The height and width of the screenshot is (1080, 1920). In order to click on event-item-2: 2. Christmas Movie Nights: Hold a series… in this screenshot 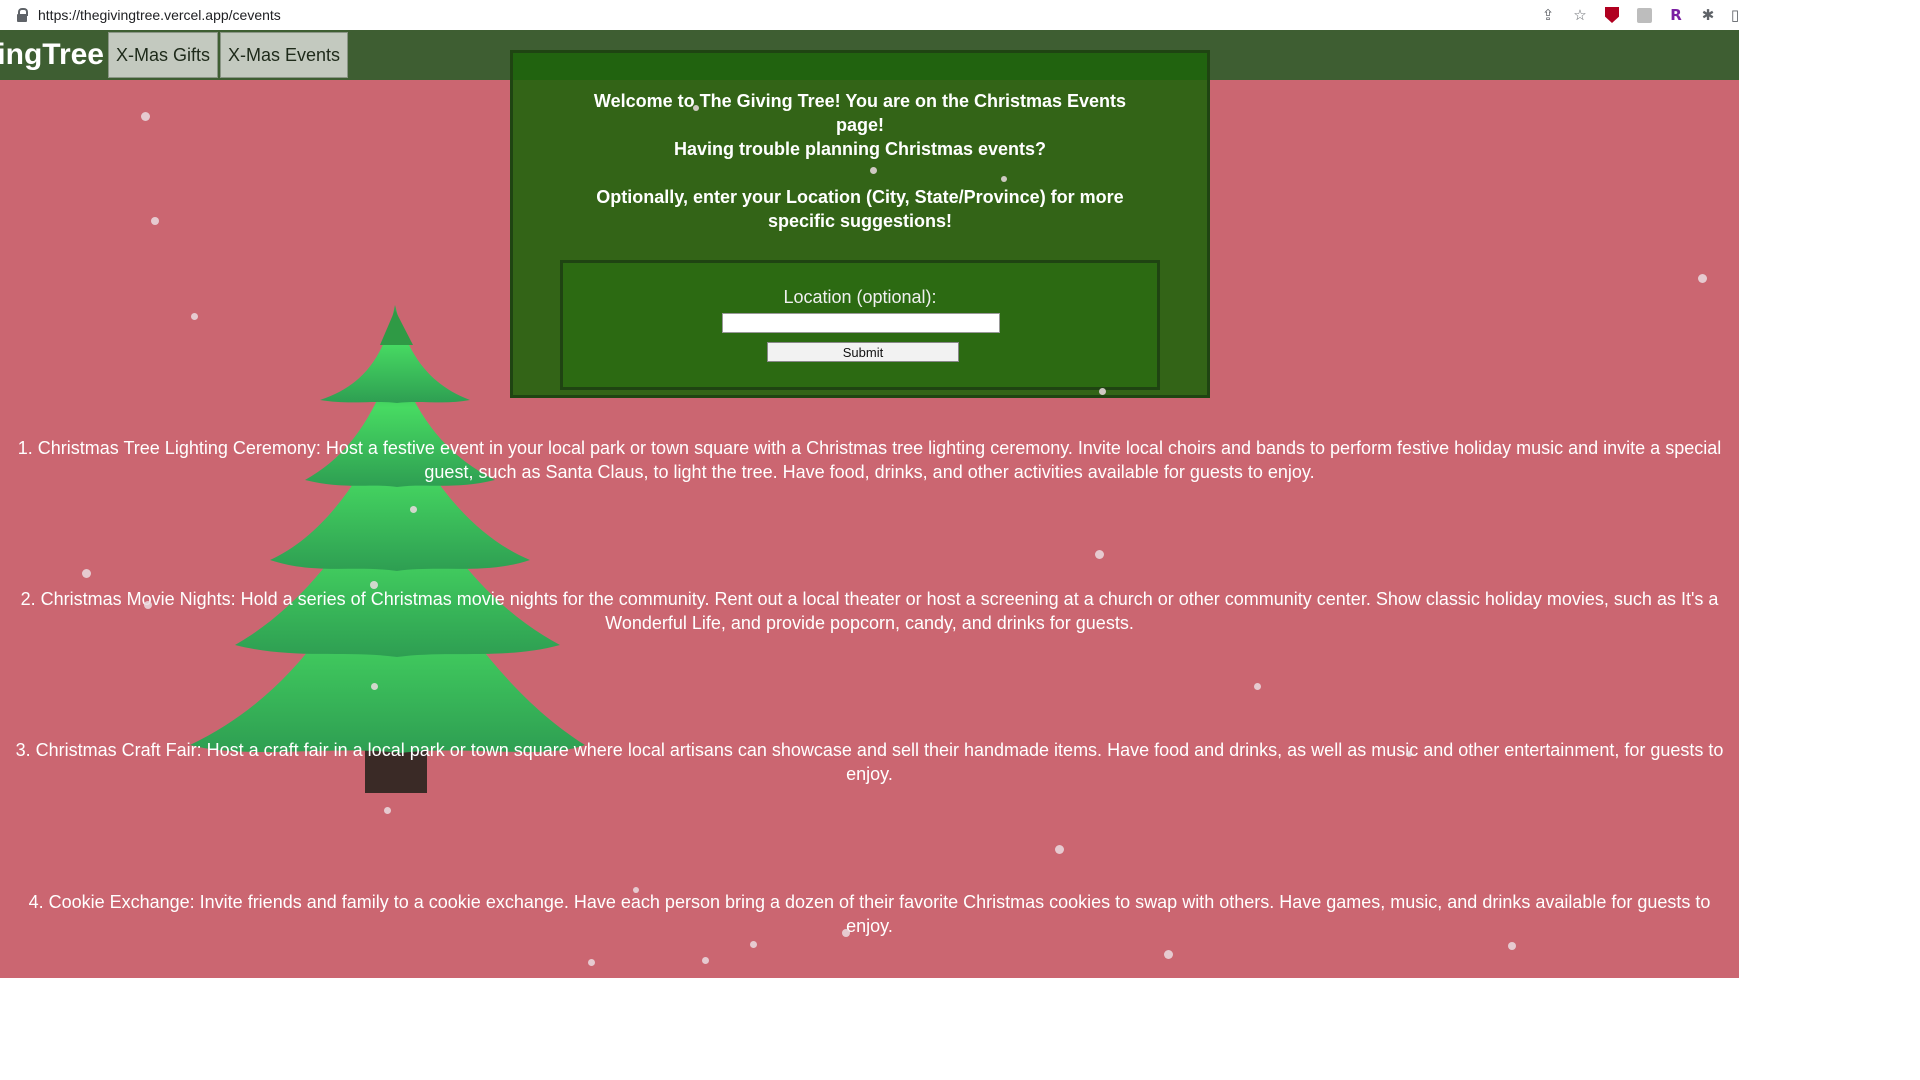, I will do `click(869, 611)`.